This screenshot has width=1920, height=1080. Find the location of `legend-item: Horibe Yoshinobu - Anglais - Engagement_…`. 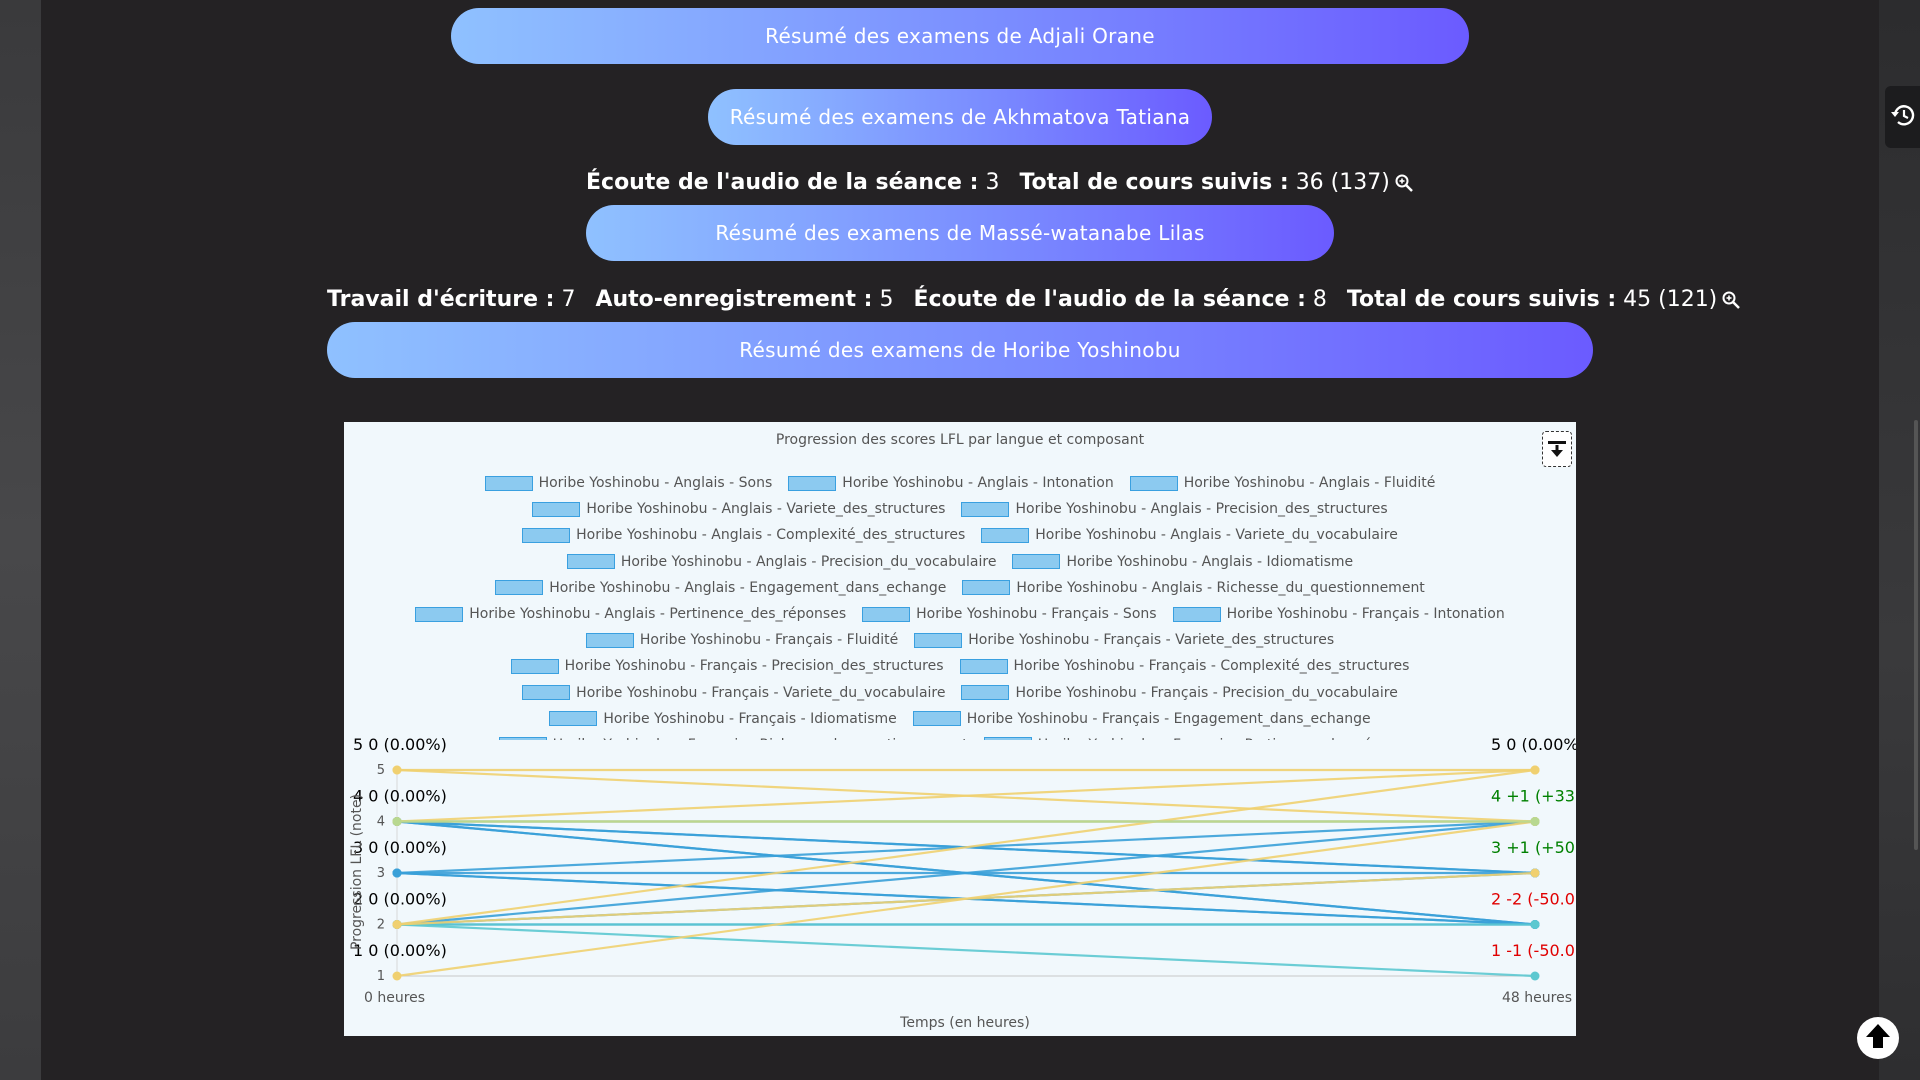

legend-item: Horibe Yoshinobu - Anglais - Engagement_… is located at coordinates (720, 588).